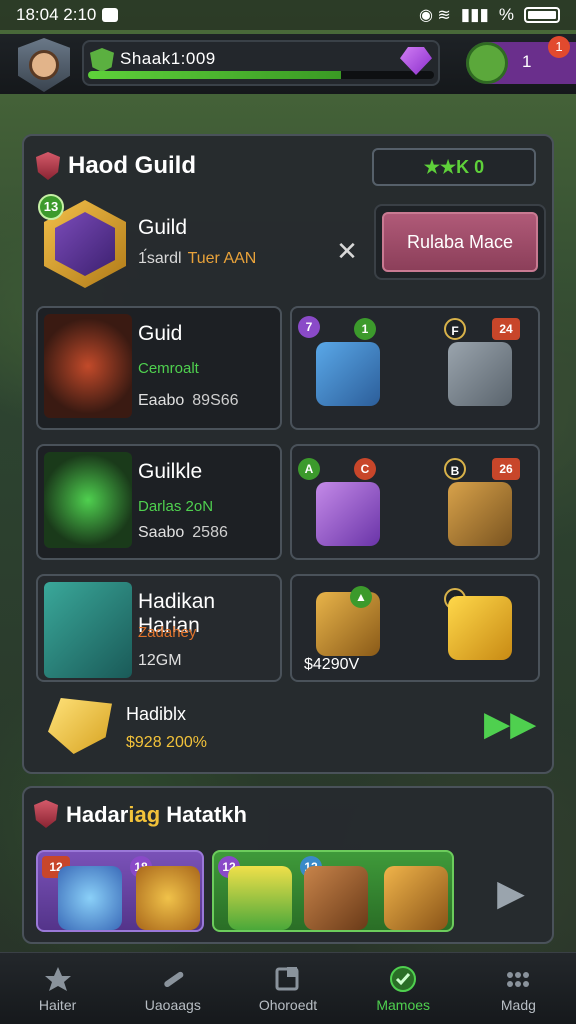 This screenshot has height=1024, width=576. What do you see at coordinates (542, 15) in the screenshot?
I see `battery-icon` at bounding box center [542, 15].